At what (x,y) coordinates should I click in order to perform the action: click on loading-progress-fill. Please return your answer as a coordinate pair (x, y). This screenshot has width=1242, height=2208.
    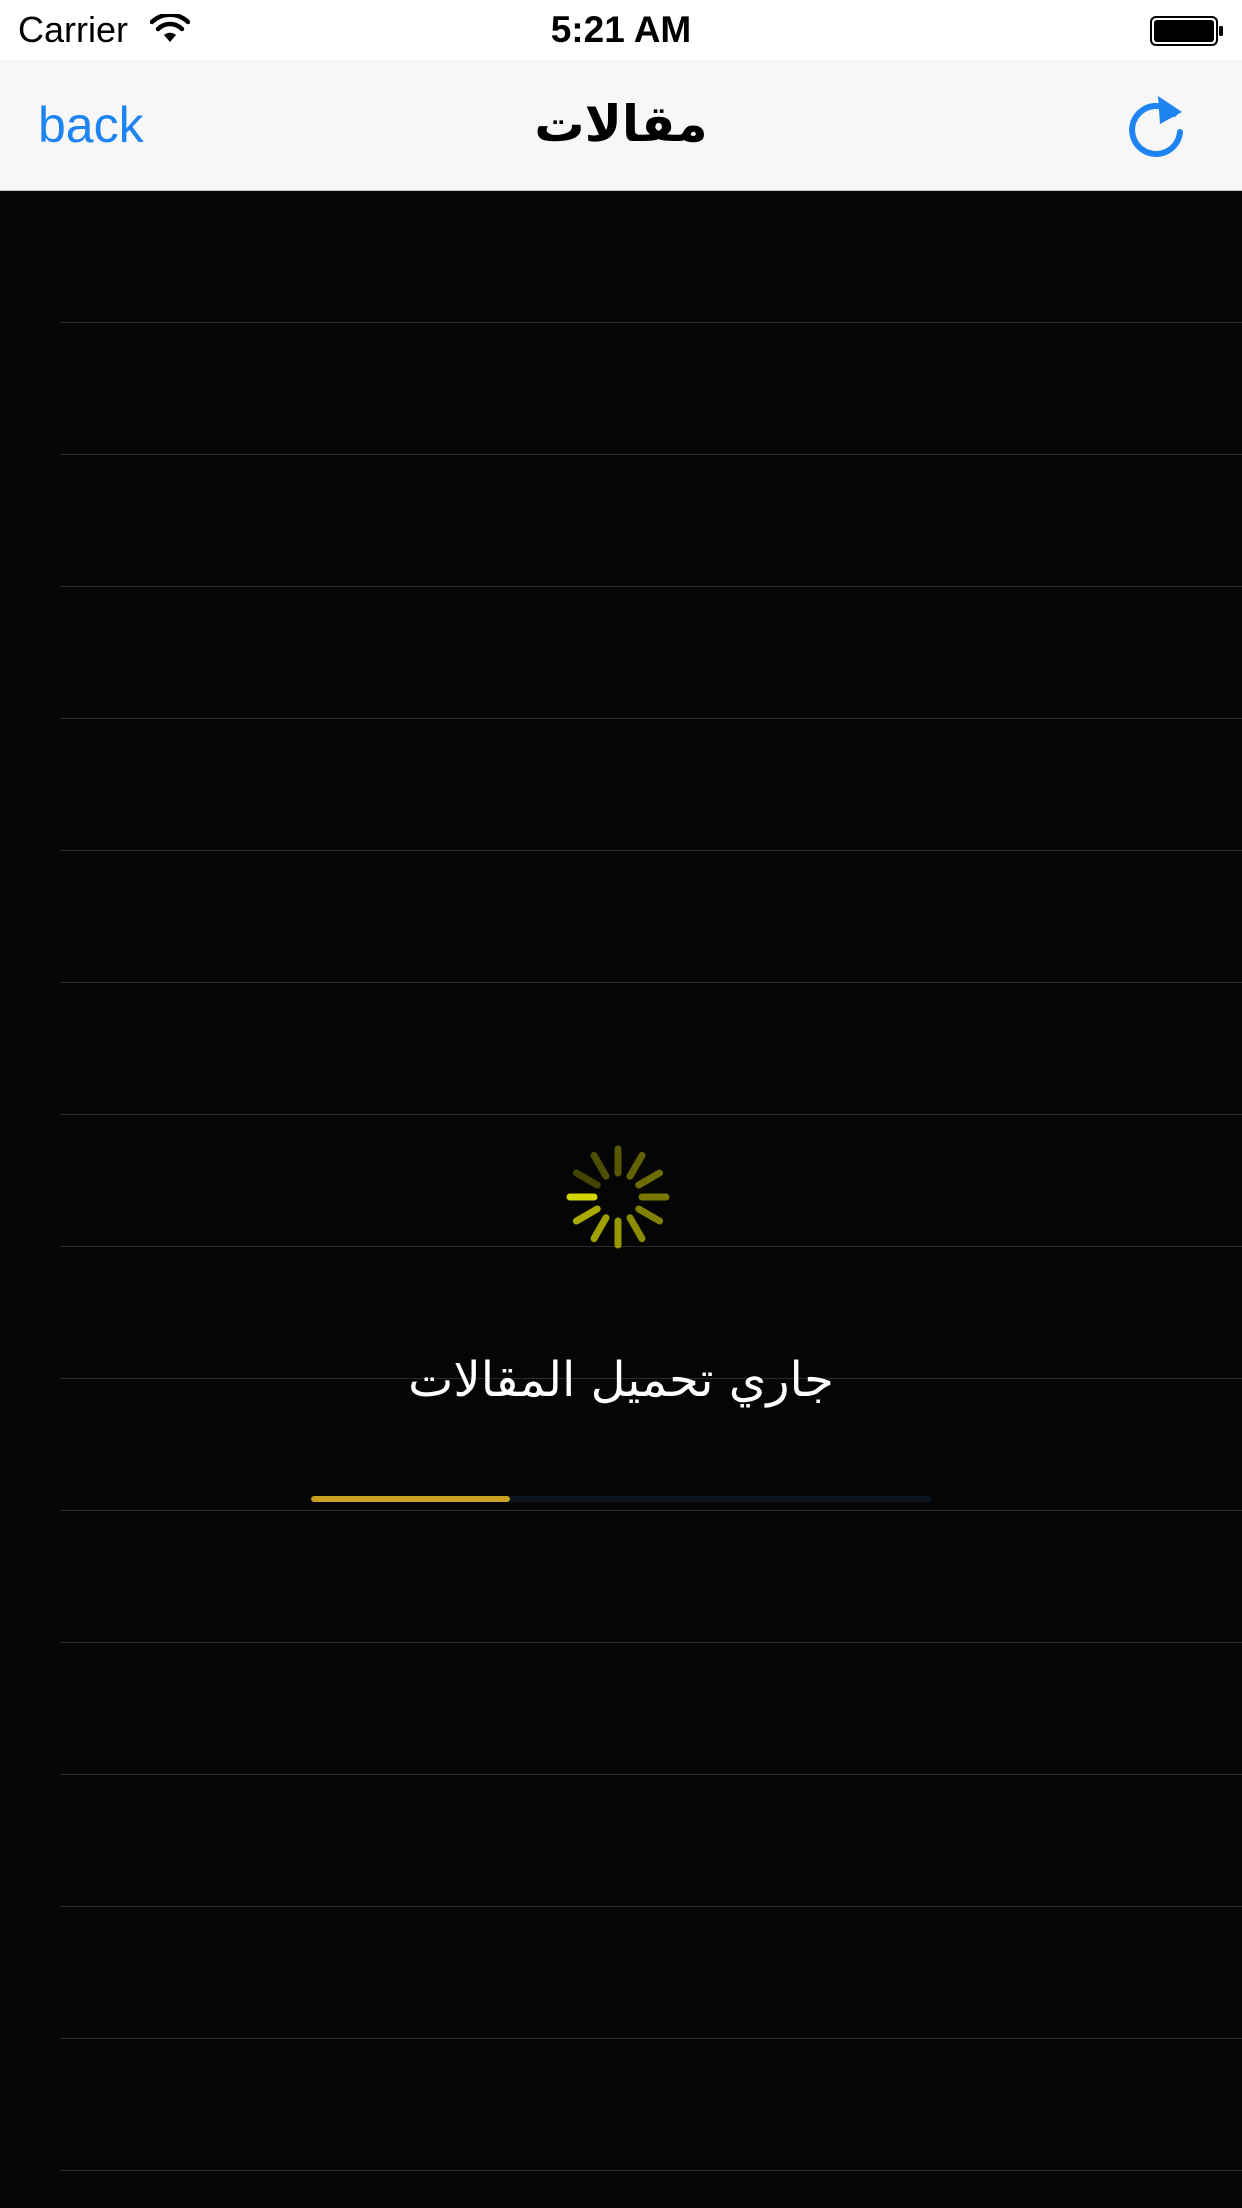
    Looking at the image, I should click on (410, 1499).